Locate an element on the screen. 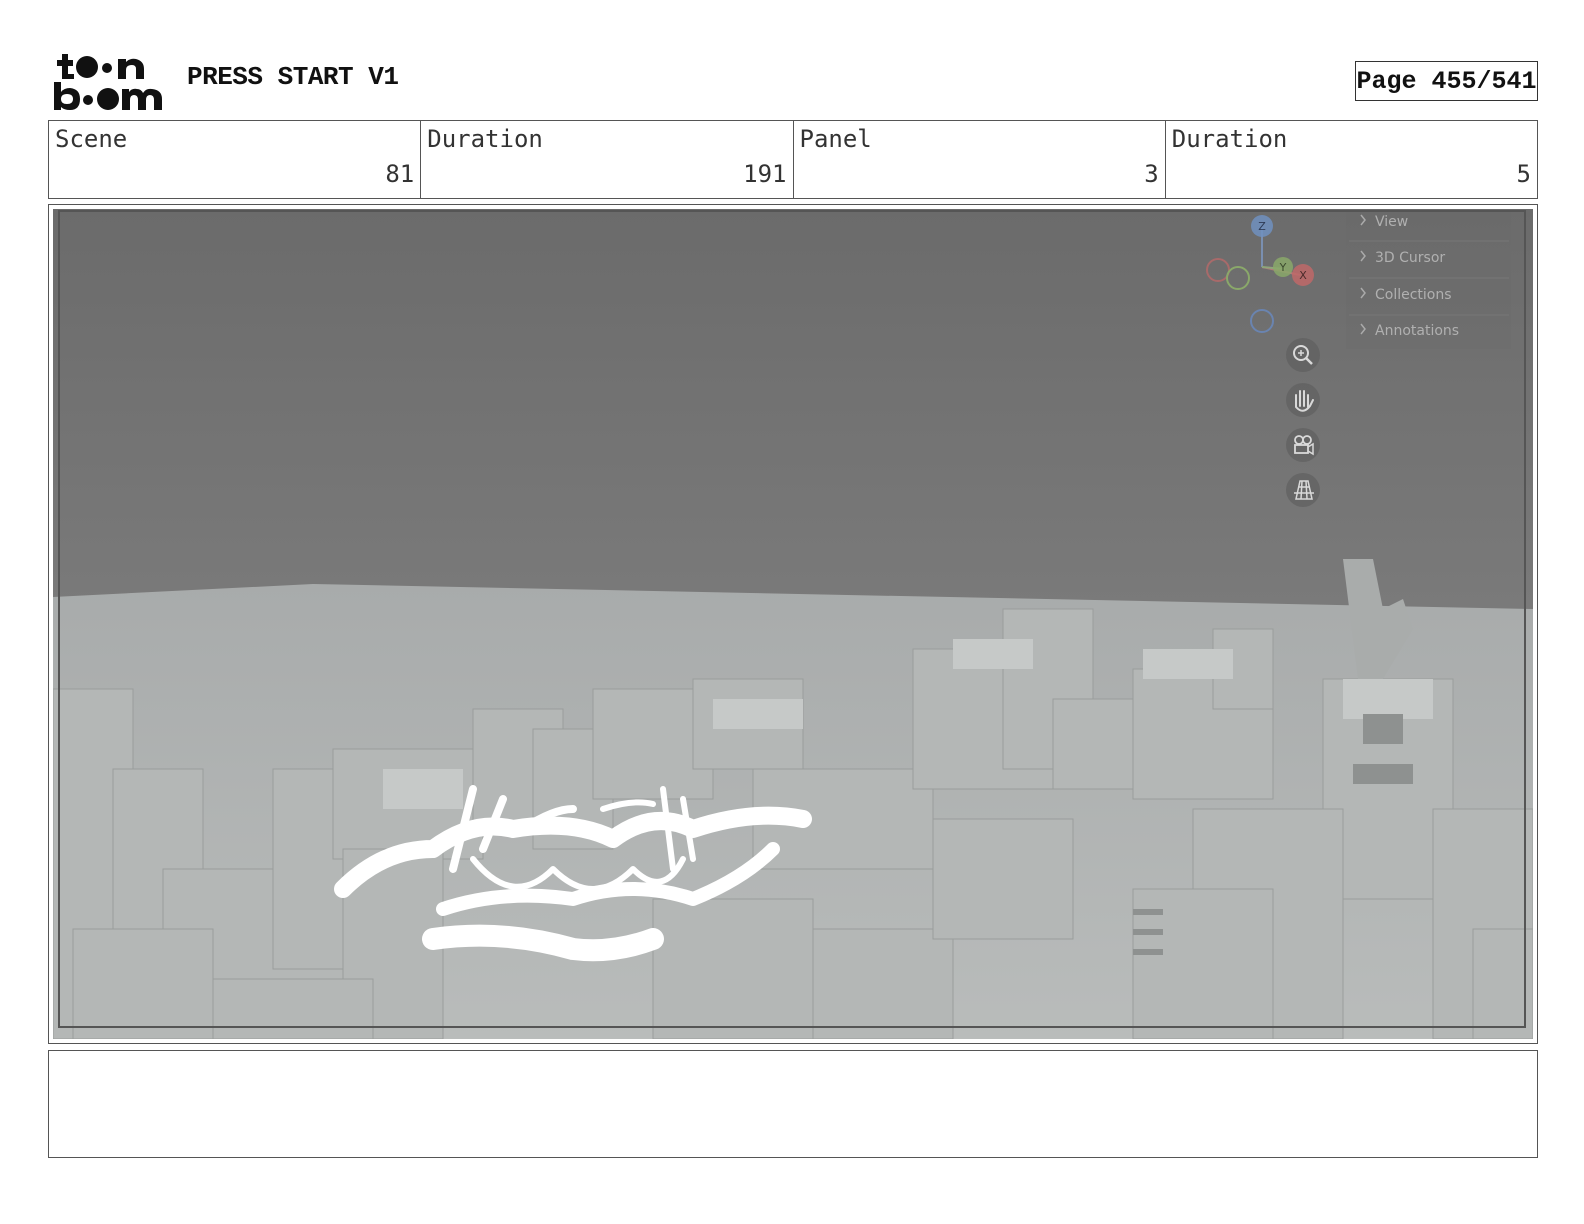 This screenshot has width=1584, height=1224. camera-icon is located at coordinates (1303, 445).